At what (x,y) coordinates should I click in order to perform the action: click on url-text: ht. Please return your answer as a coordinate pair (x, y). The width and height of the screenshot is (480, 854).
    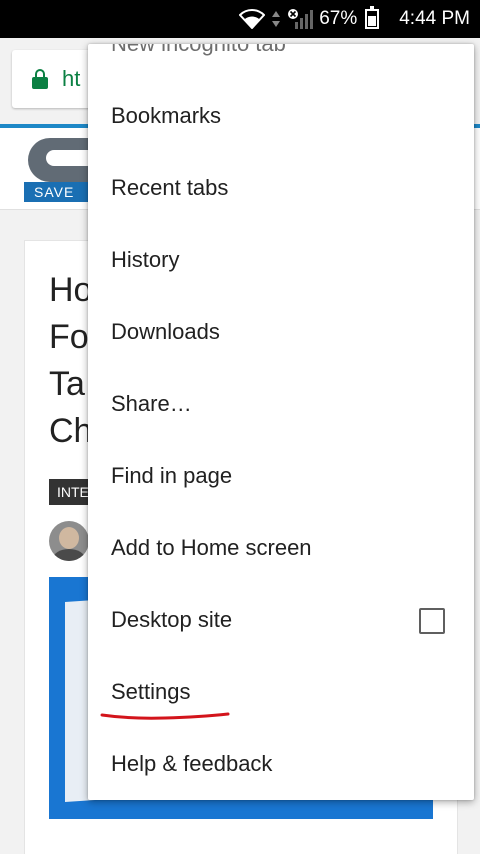
    Looking at the image, I should click on (71, 78).